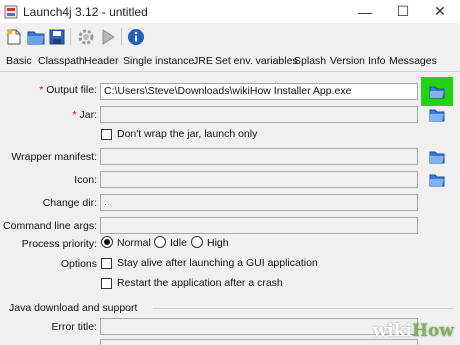 This screenshot has width=460, height=345. Describe the element at coordinates (230, 36) in the screenshot. I see `toolbar` at that location.